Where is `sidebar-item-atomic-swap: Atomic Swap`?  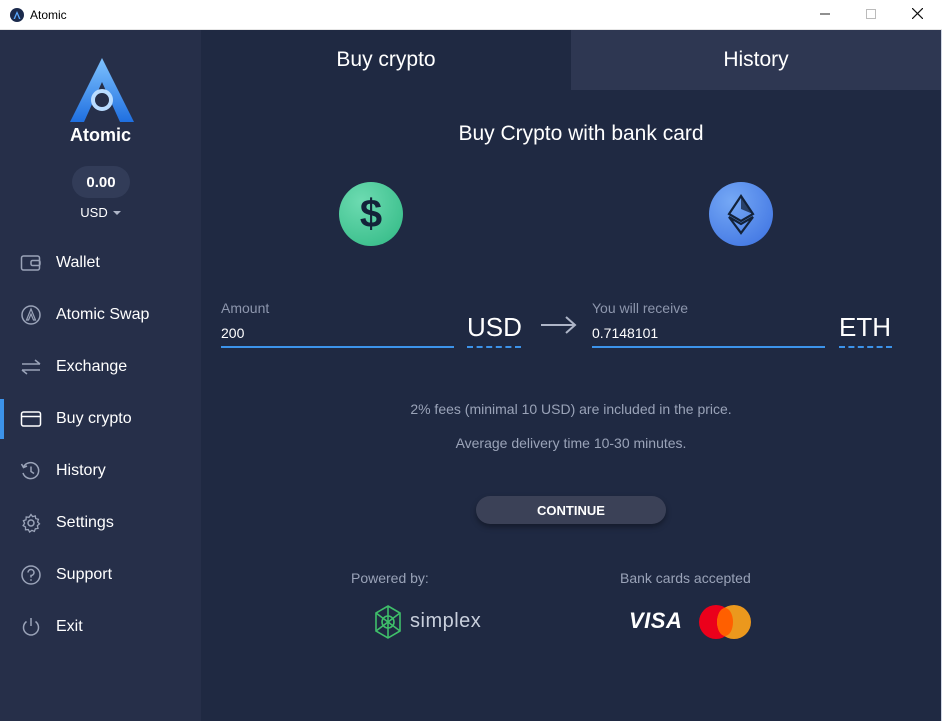 sidebar-item-atomic-swap: Atomic Swap is located at coordinates (100, 315).